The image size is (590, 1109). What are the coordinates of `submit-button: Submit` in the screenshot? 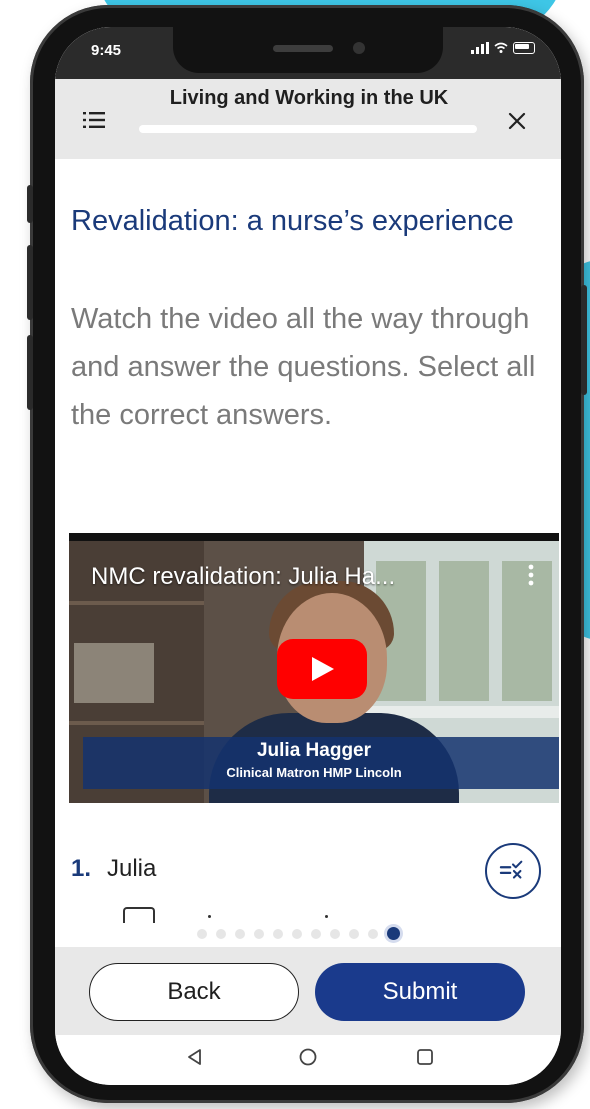 It's located at (420, 992).